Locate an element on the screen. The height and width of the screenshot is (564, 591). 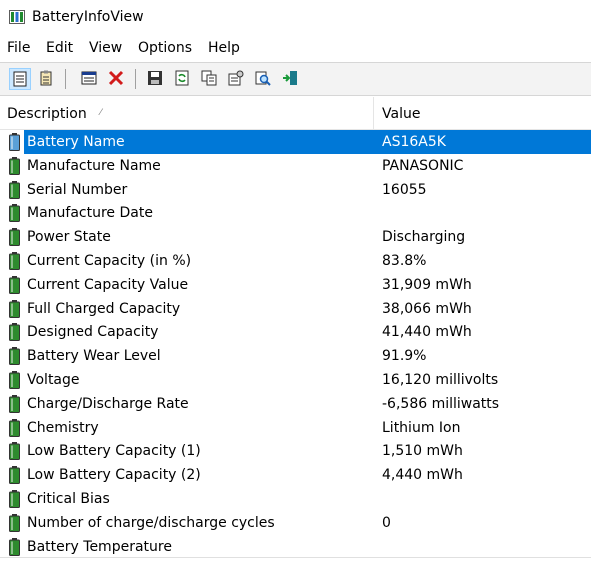
value-cell: -6,586 milliwatts is located at coordinates (441, 403).